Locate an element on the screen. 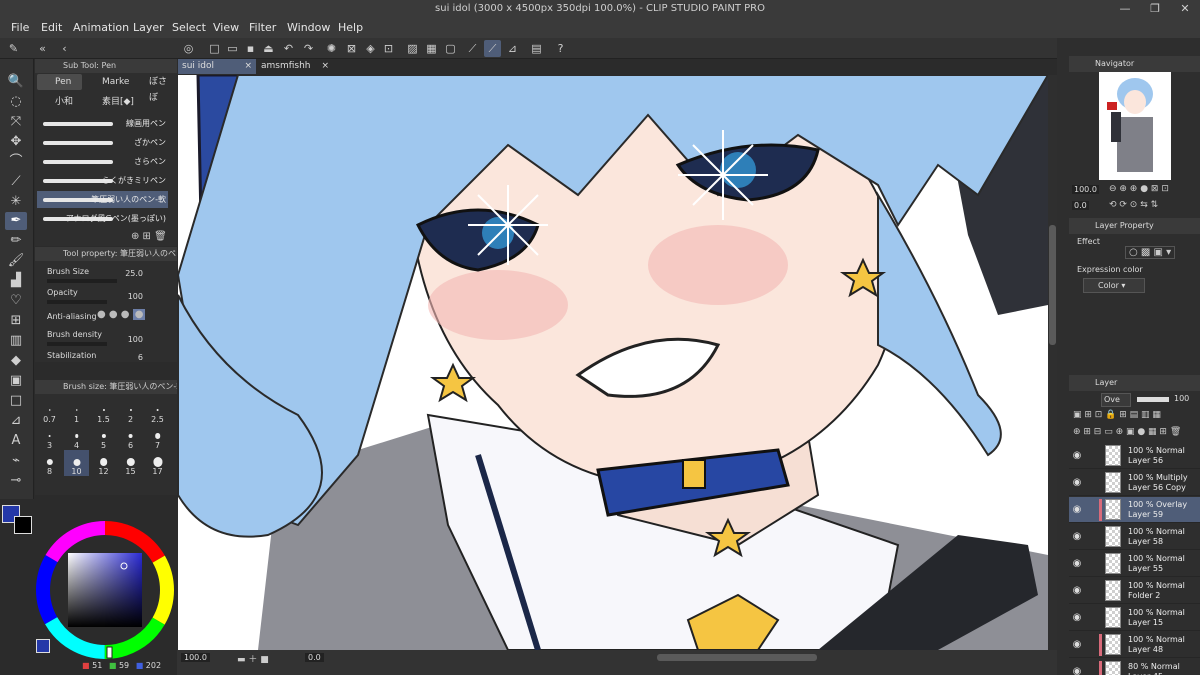 The height and width of the screenshot is (675, 1200). brush-size-value: 25.0 is located at coordinates (134, 273).